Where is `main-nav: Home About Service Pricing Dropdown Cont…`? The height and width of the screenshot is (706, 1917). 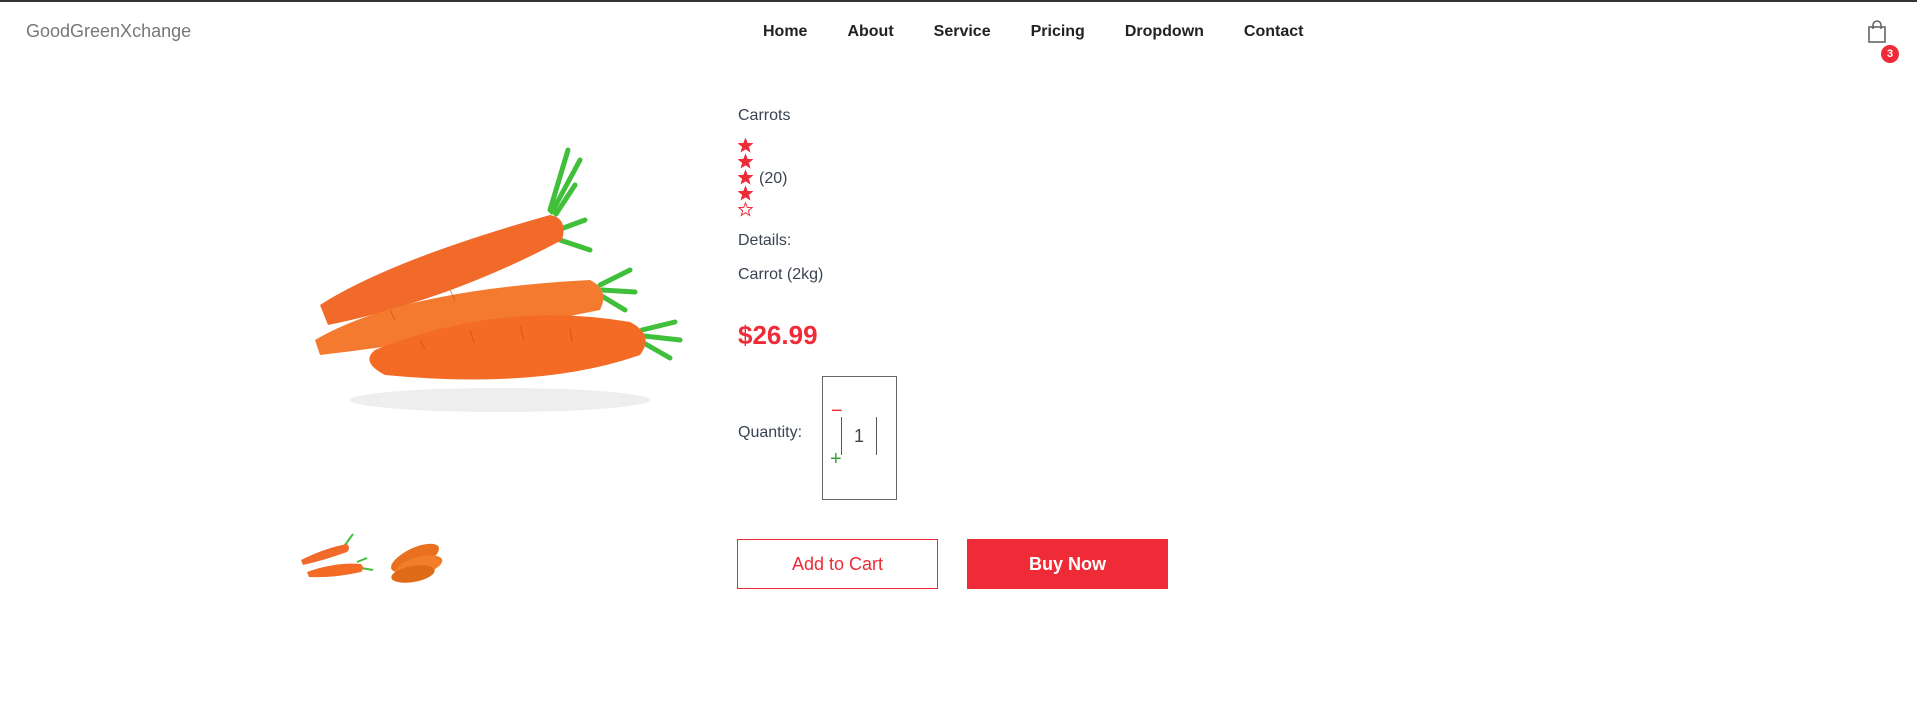 main-nav: Home About Service Pricing Dropdown Cont… is located at coordinates (1033, 32).